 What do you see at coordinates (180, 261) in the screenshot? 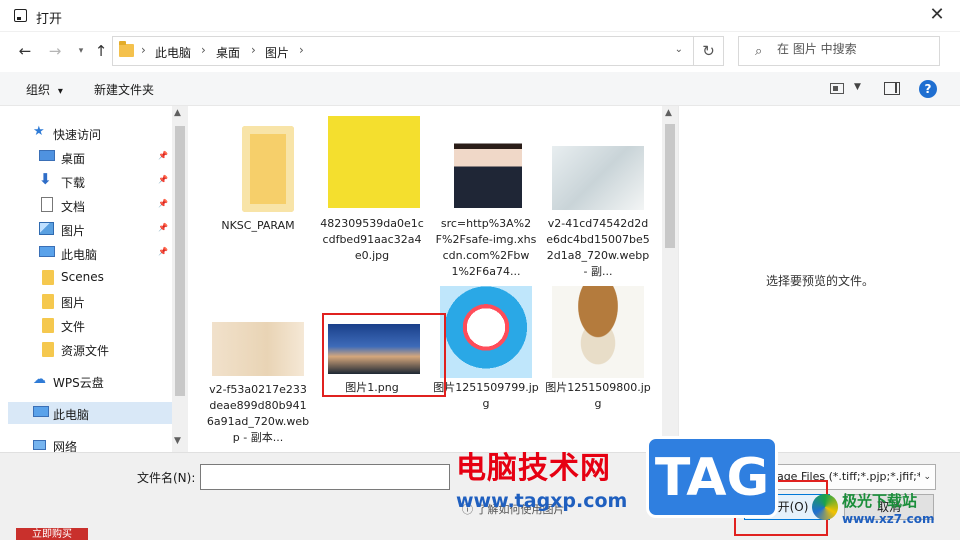
I see `nav-scrollbar-thumb` at bounding box center [180, 261].